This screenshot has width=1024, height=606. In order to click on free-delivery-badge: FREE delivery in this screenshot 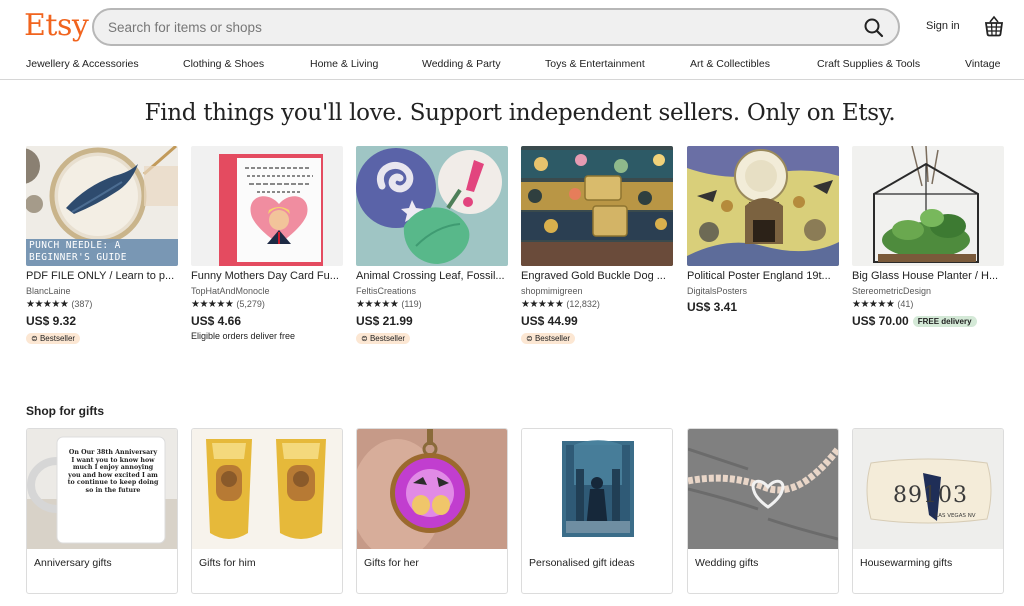, I will do `click(944, 321)`.